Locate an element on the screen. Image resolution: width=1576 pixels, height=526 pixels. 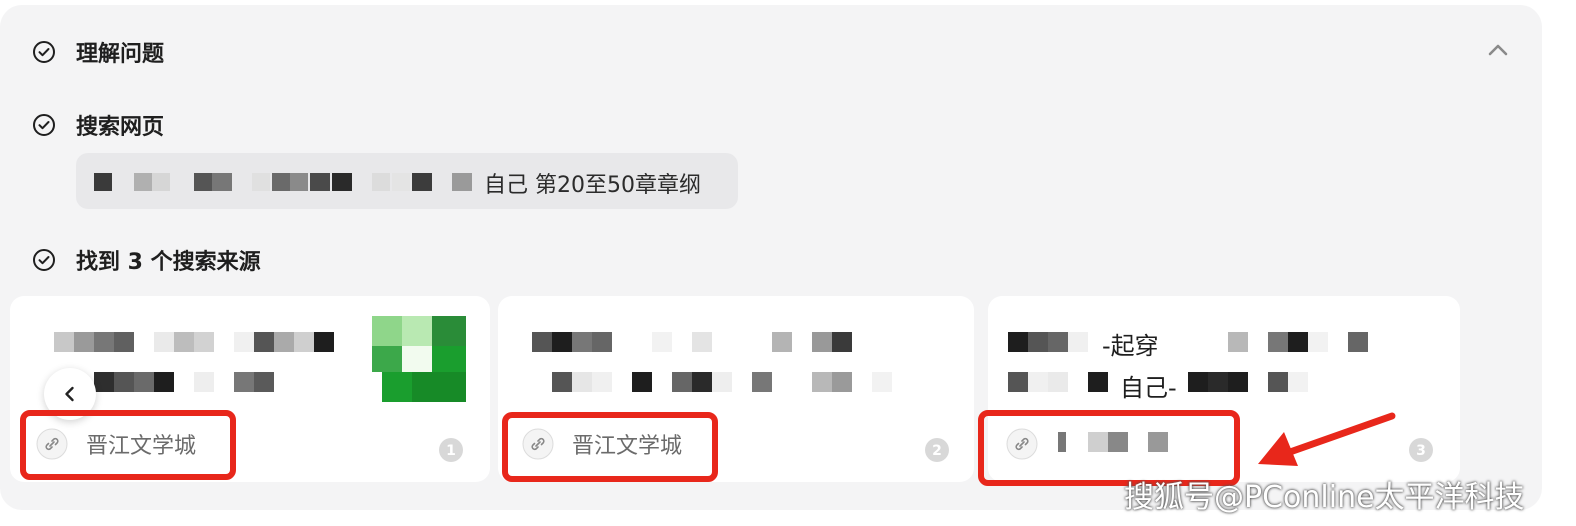
source-title-fragment: 自己- is located at coordinates (1148, 388).